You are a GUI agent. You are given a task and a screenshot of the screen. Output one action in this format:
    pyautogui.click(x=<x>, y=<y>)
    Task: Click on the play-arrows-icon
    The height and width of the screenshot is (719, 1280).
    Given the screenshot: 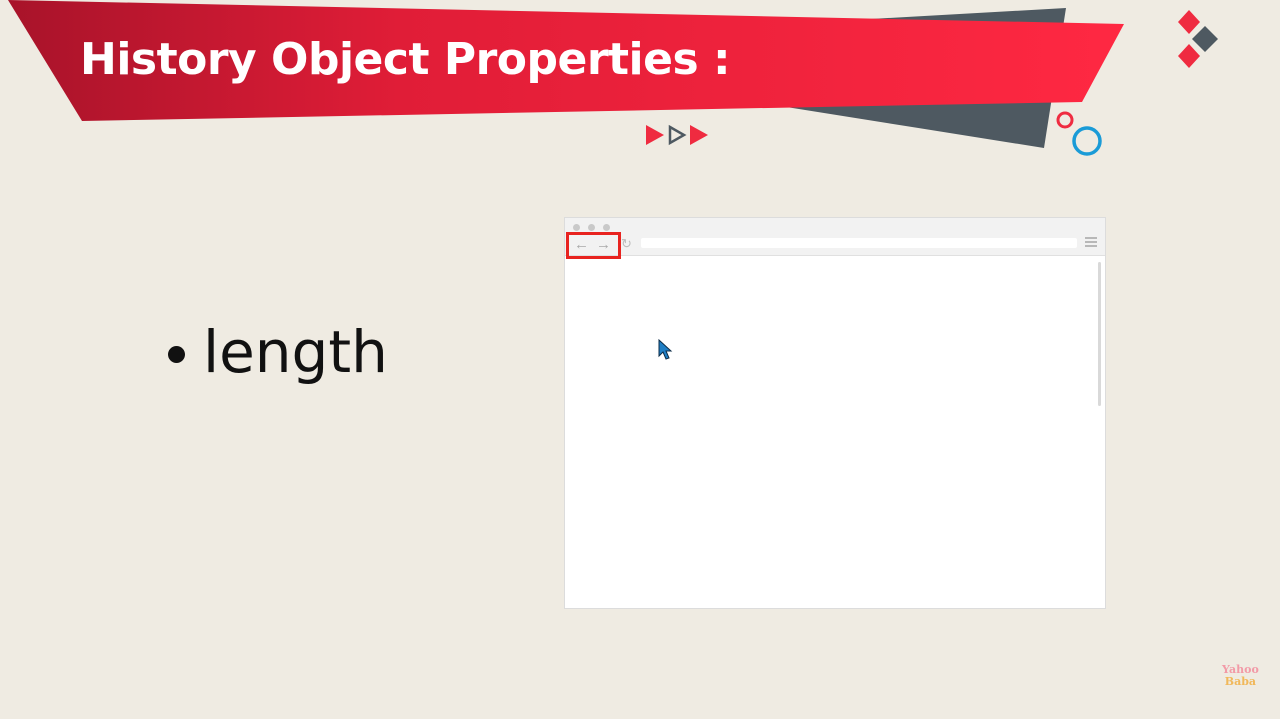 What is the action you would take?
    pyautogui.click(x=677, y=135)
    